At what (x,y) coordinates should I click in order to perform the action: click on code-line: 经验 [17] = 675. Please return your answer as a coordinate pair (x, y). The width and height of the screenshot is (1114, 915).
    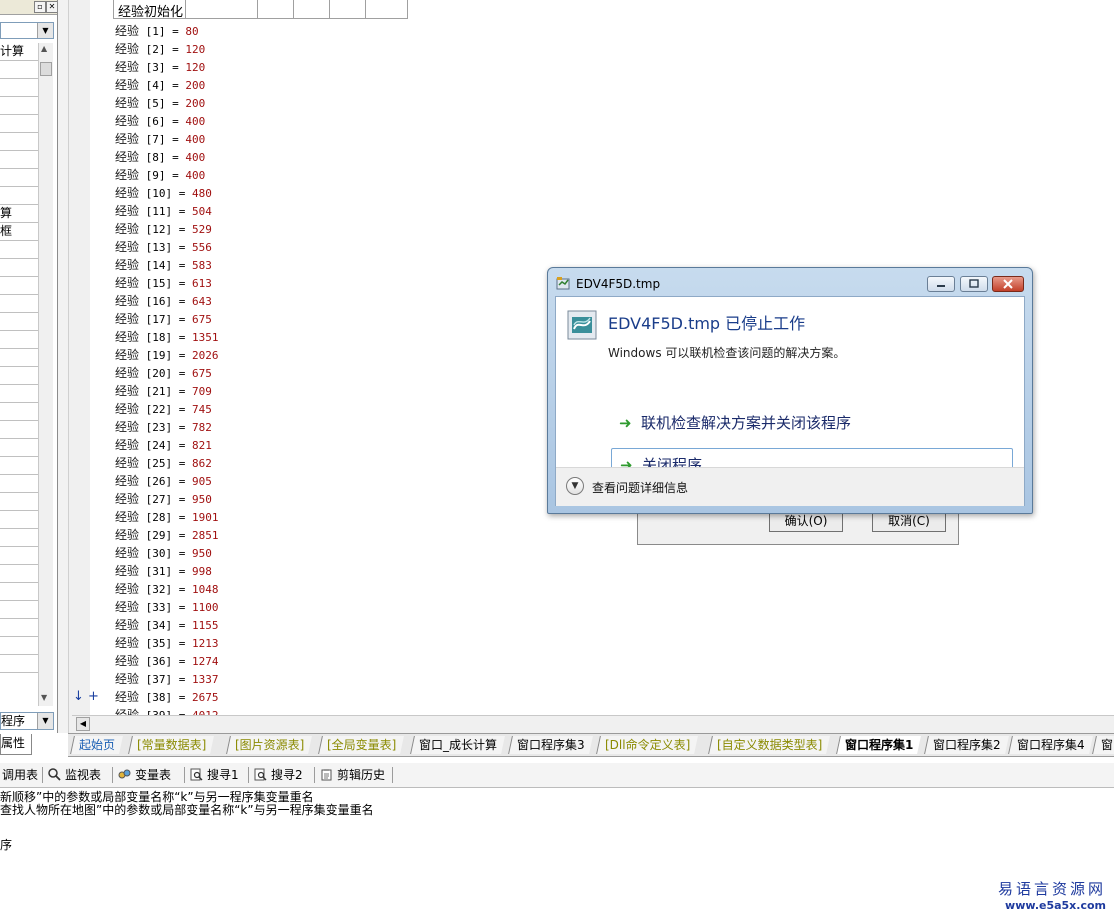
    Looking at the image, I should click on (163, 319).